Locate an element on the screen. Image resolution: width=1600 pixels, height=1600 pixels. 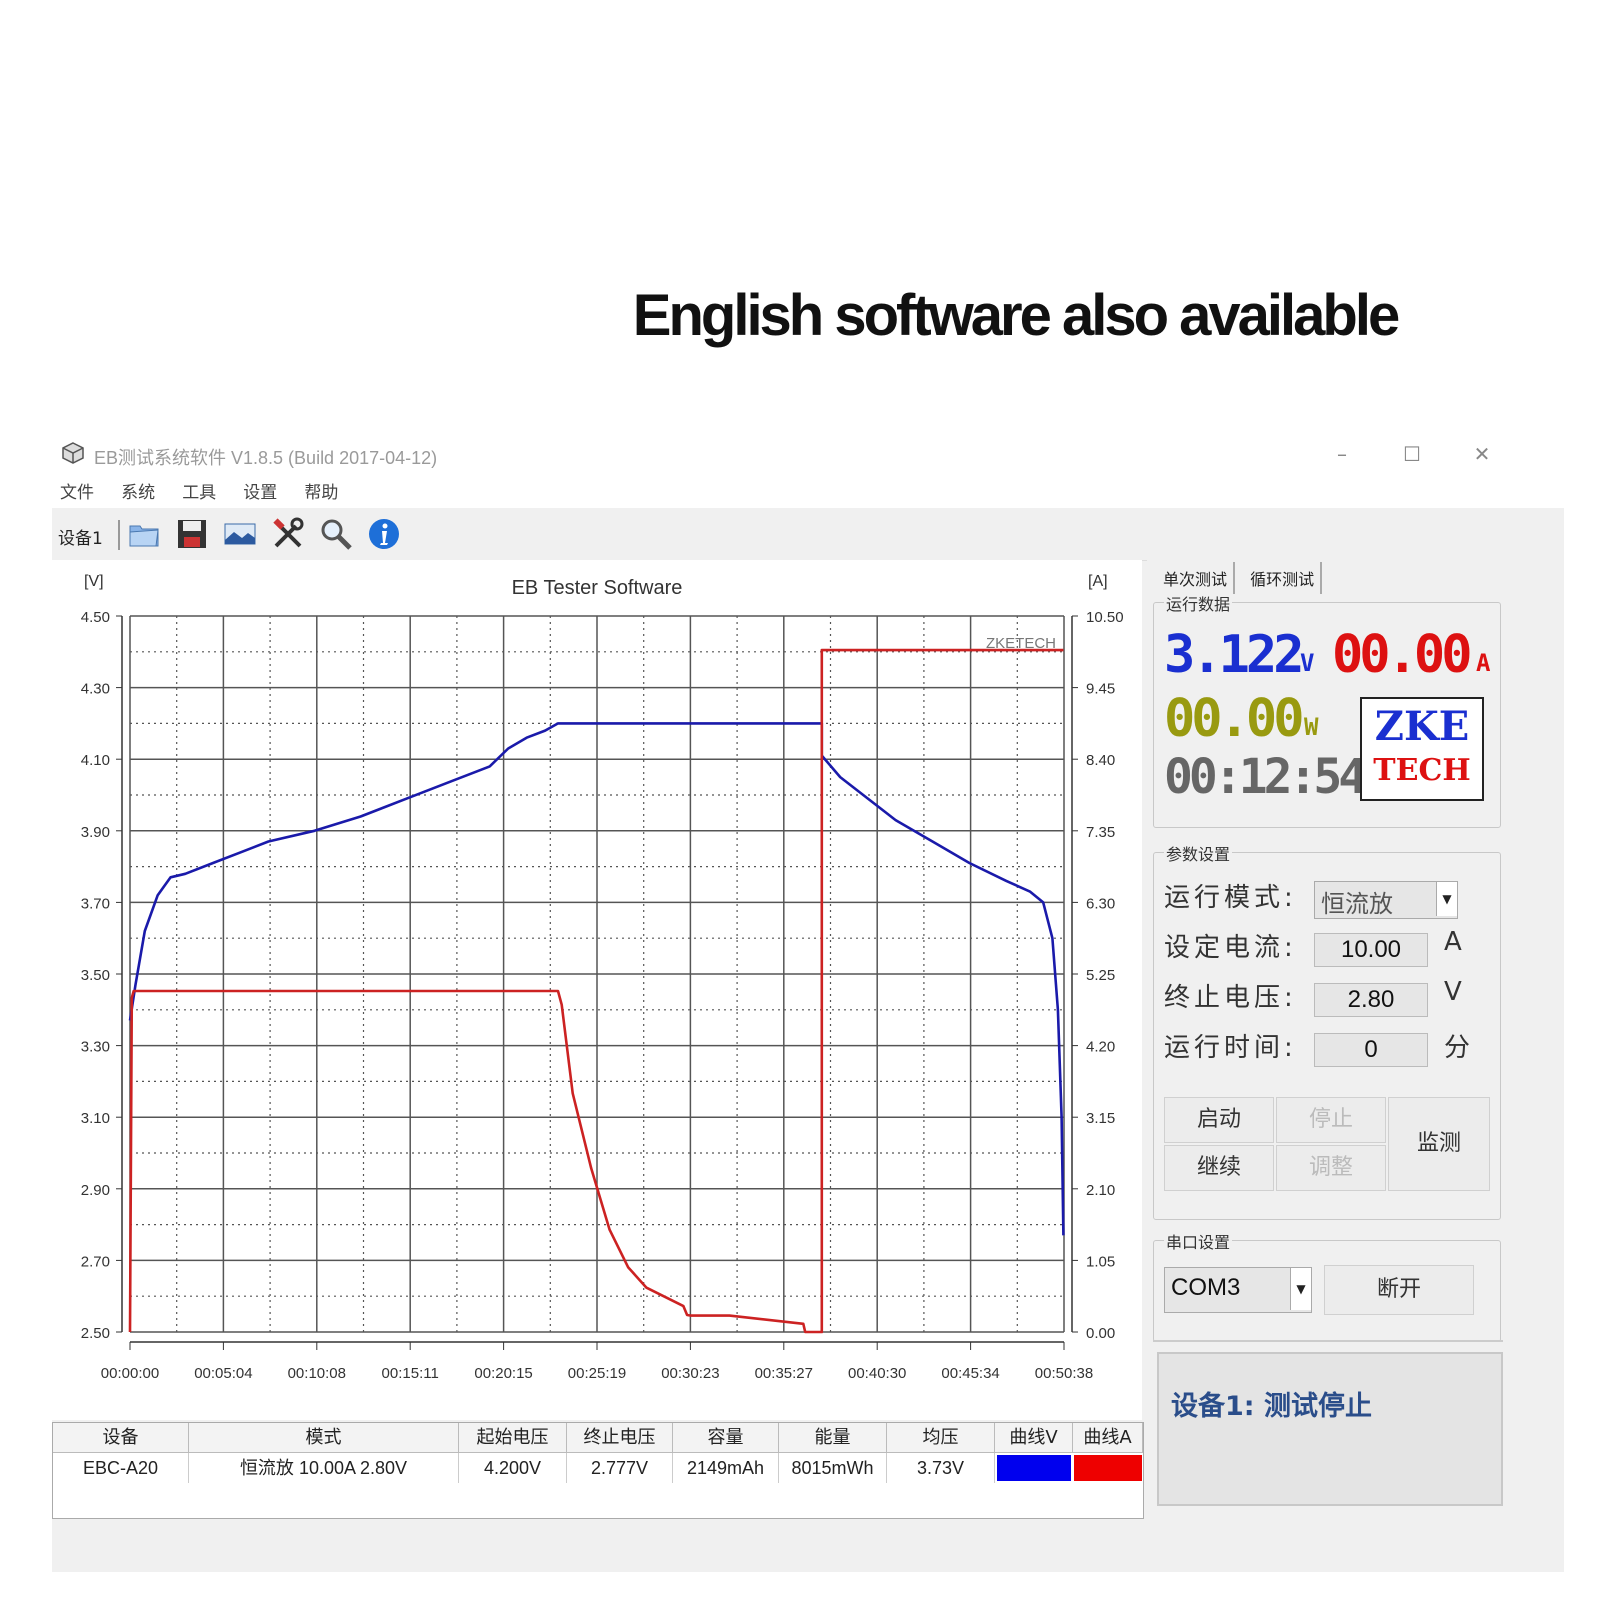
x-tick-label: 00:15:11 is located at coordinates (410, 1373).